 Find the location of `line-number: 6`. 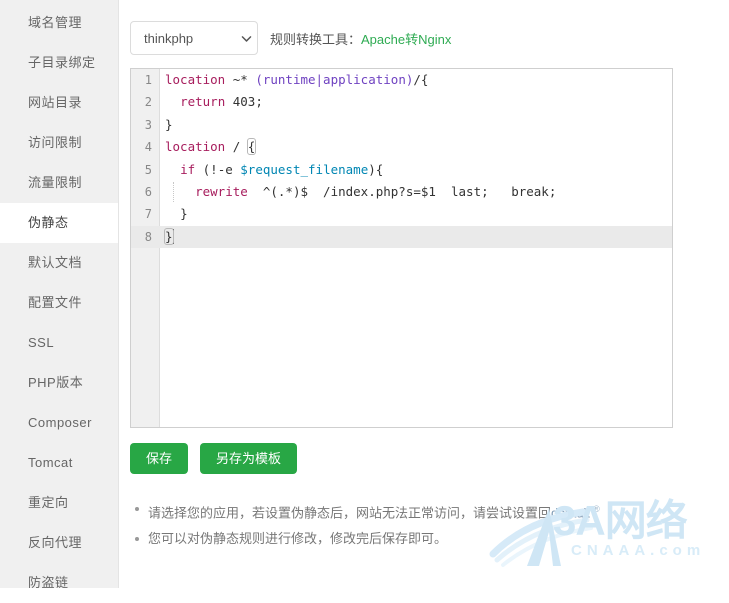

line-number: 6 is located at coordinates (148, 191).